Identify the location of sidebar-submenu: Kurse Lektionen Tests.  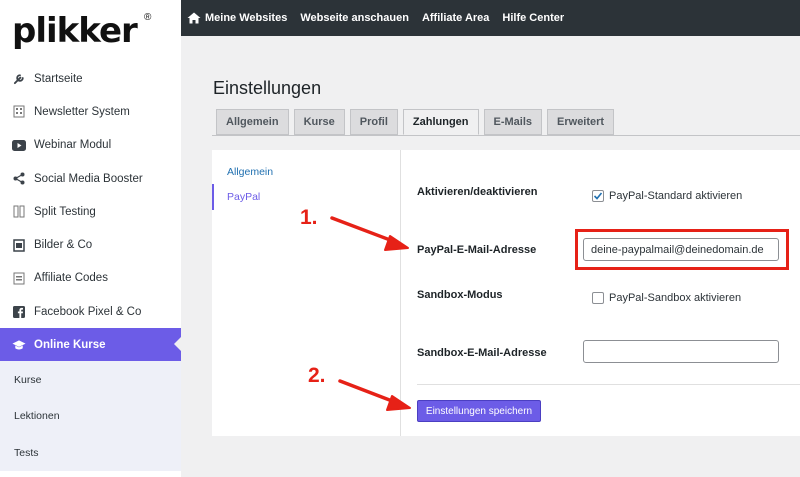
(90, 416).